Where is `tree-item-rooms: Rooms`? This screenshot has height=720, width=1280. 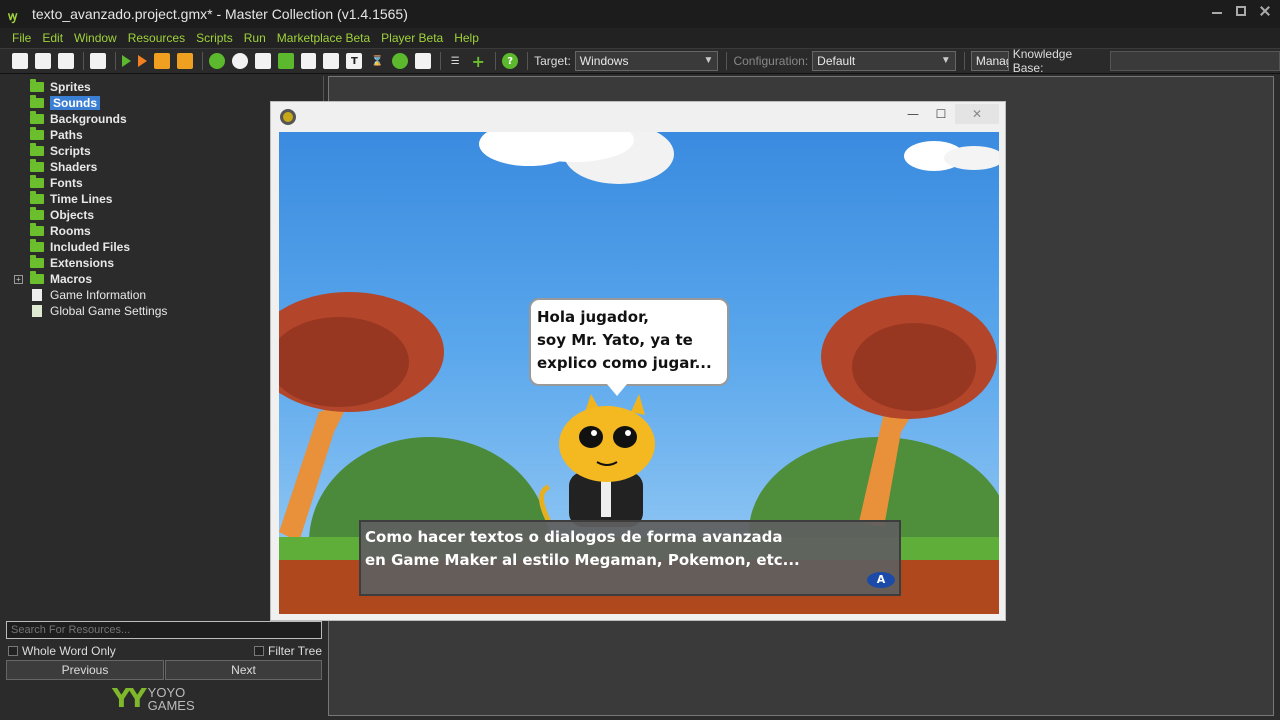 tree-item-rooms: Rooms is located at coordinates (60, 231).